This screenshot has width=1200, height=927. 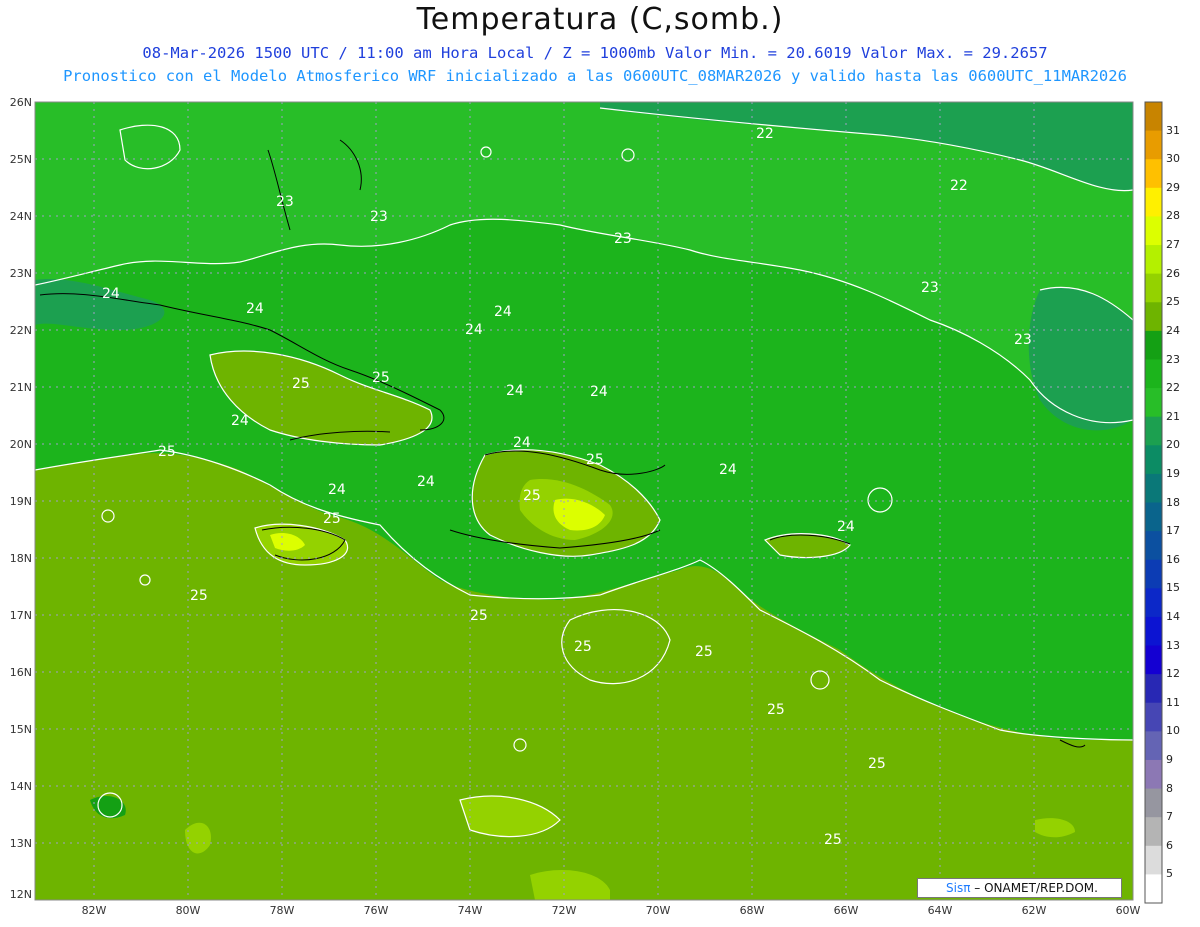 What do you see at coordinates (1173, 130) in the screenshot?
I see `colorbar-tick-label: 31` at bounding box center [1173, 130].